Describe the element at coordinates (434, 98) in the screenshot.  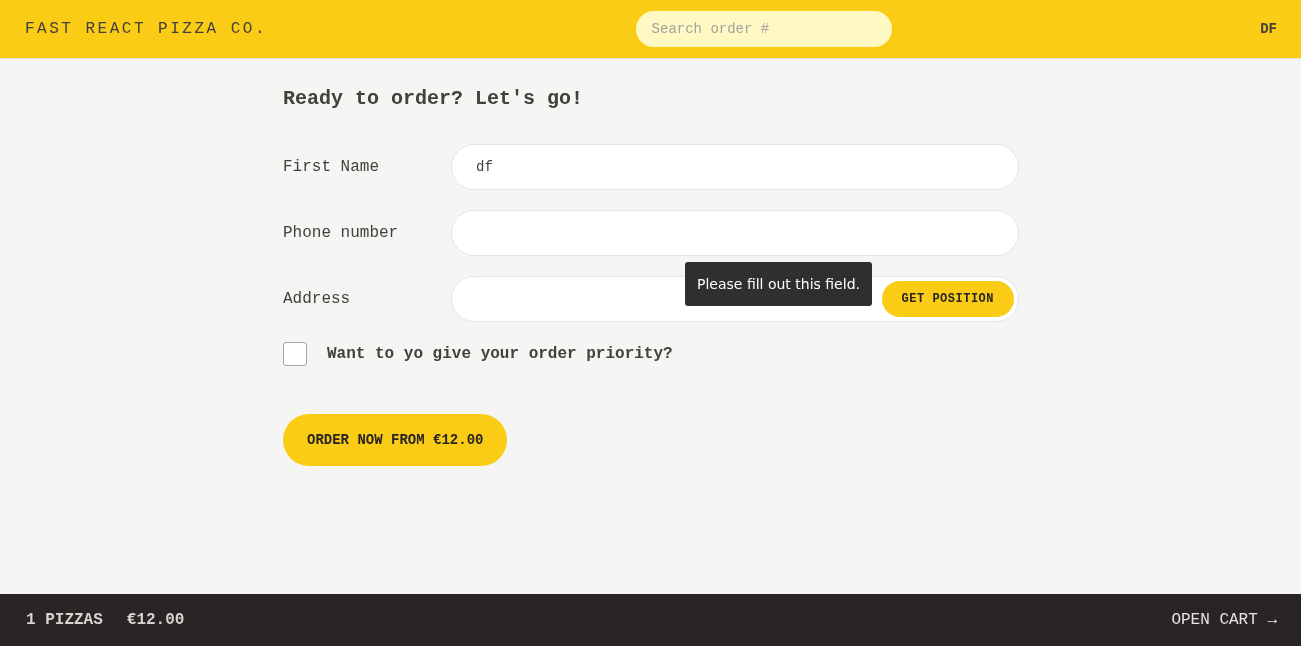
I see `form-title: Ready to order? Let's go!` at that location.